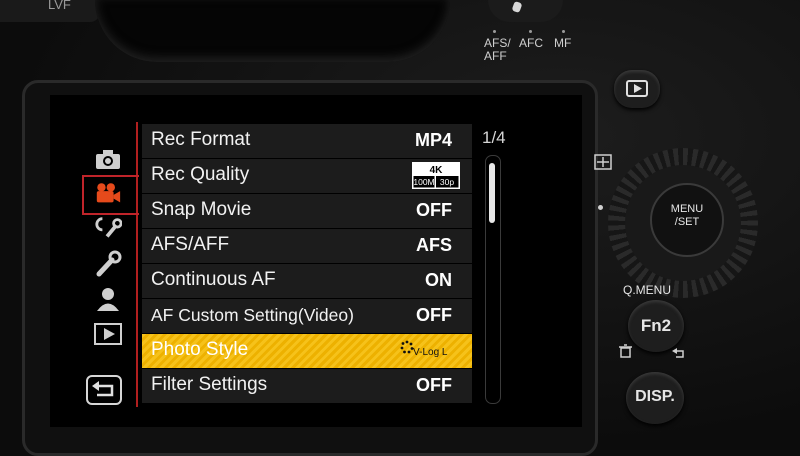  Describe the element at coordinates (108, 193) in the screenshot. I see `movie-camera-icon` at that location.